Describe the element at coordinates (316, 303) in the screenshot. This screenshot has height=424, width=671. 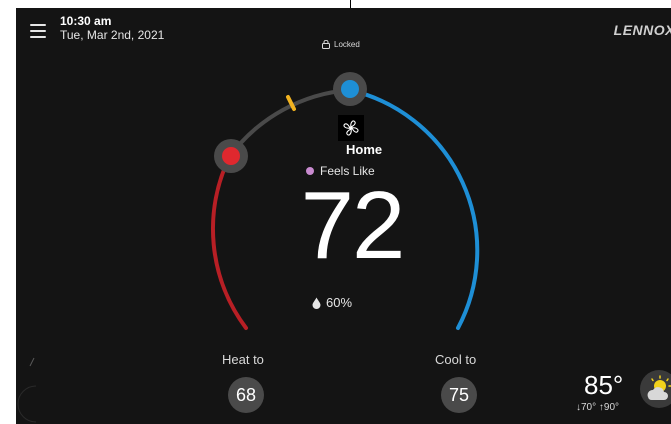
I see `humidity-drop-icon` at that location.